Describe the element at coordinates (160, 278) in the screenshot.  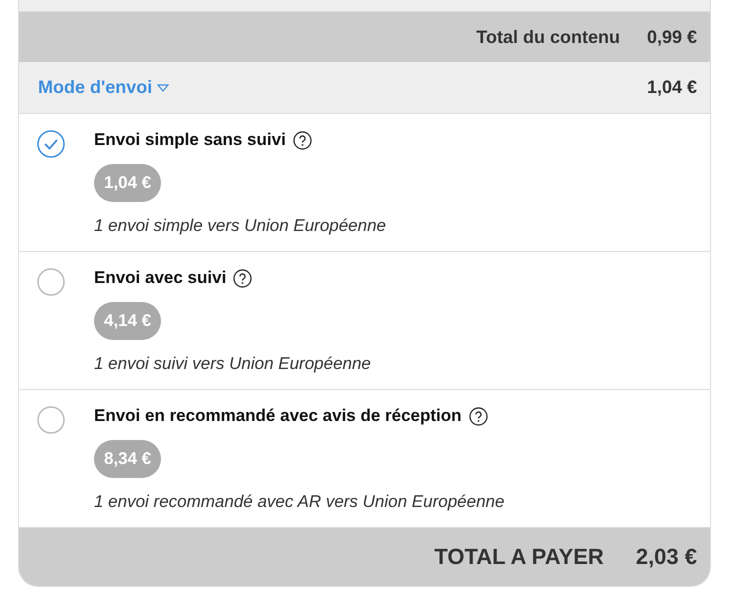
I see `option-name: Envoi avec suivi` at that location.